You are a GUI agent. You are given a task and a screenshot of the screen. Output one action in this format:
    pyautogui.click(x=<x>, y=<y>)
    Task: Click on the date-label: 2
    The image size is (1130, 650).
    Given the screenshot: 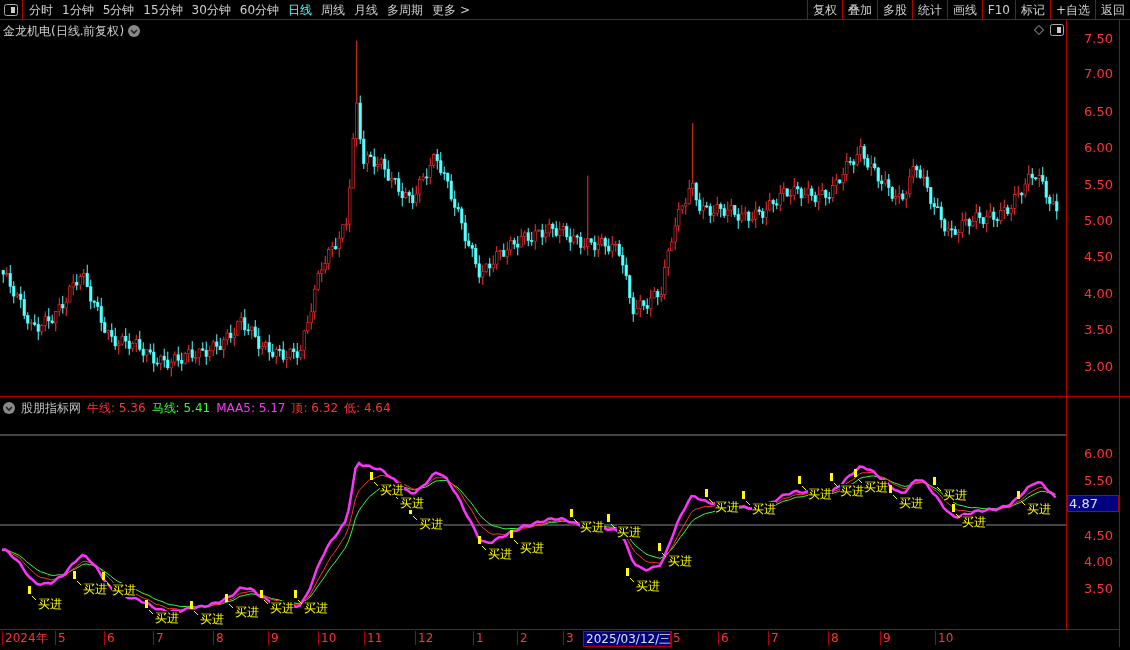 What is the action you would take?
    pyautogui.click(x=522, y=638)
    